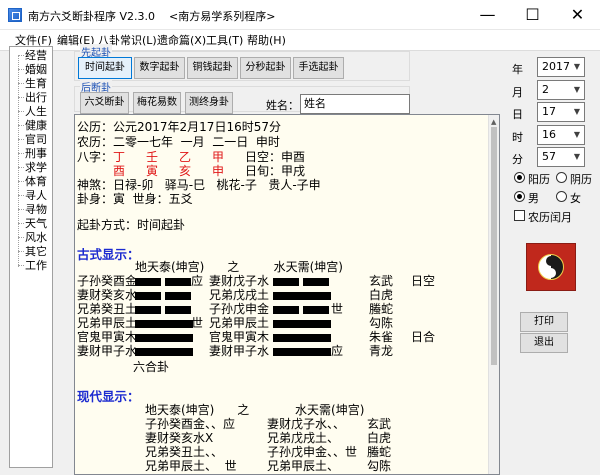 The height and width of the screenshot is (475, 600). What do you see at coordinates (533, 198) in the screenshot?
I see `male-label: 男` at bounding box center [533, 198].